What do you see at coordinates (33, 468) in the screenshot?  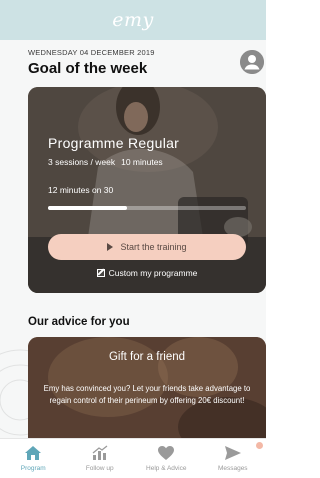 I see `tab-label-program: Program` at bounding box center [33, 468].